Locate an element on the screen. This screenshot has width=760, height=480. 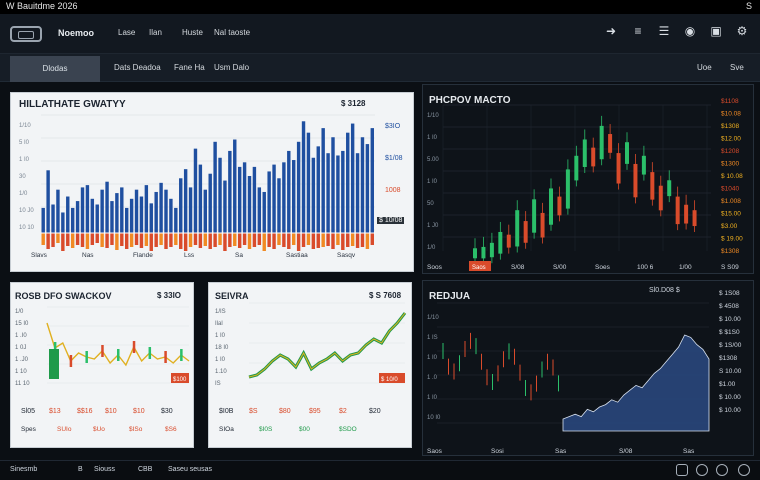
bottom-sub: $S6 is located at coordinates (171, 429).